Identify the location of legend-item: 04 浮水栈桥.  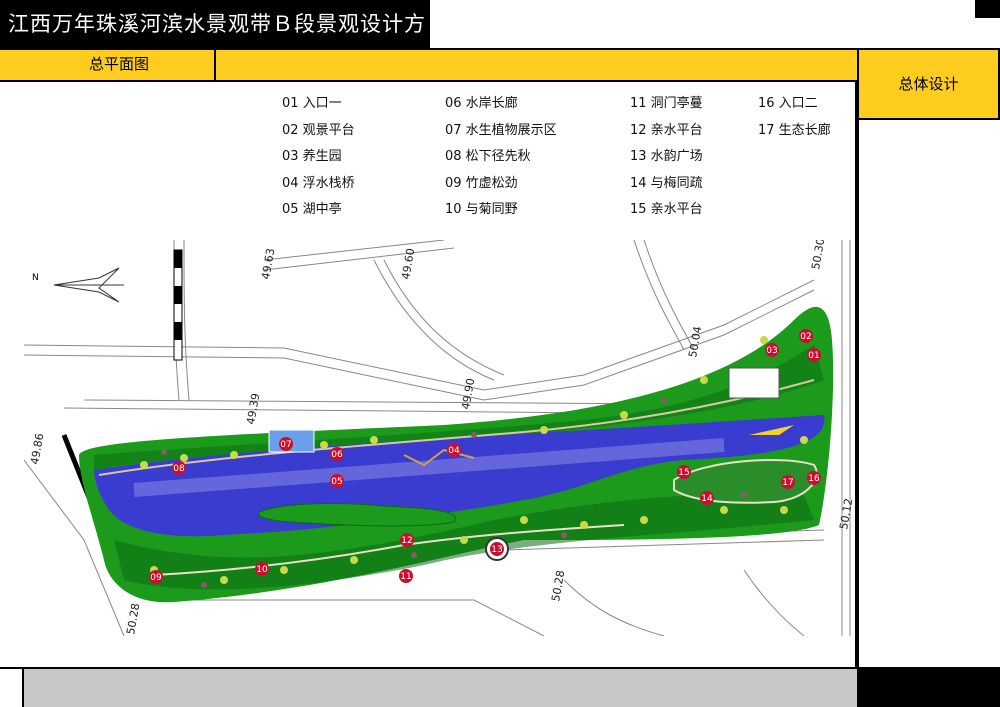
(318, 183).